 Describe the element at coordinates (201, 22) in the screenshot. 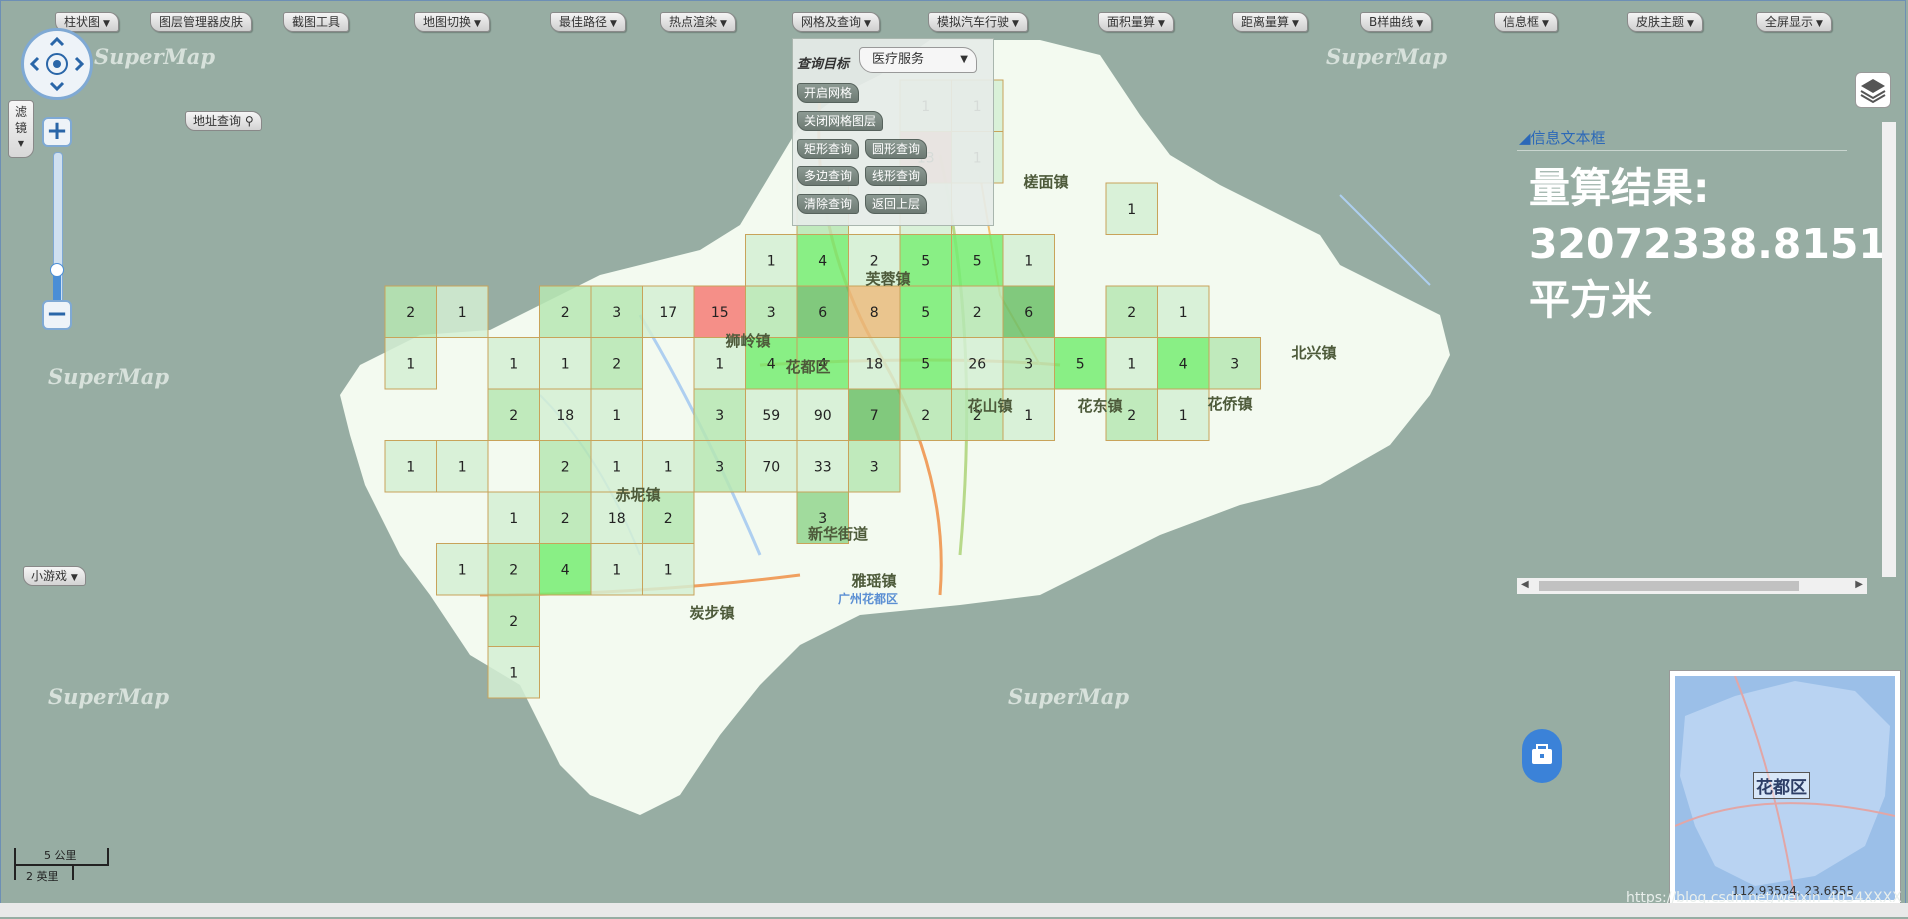

I see `toolbar-item-1: 图层管理器皮肤` at that location.